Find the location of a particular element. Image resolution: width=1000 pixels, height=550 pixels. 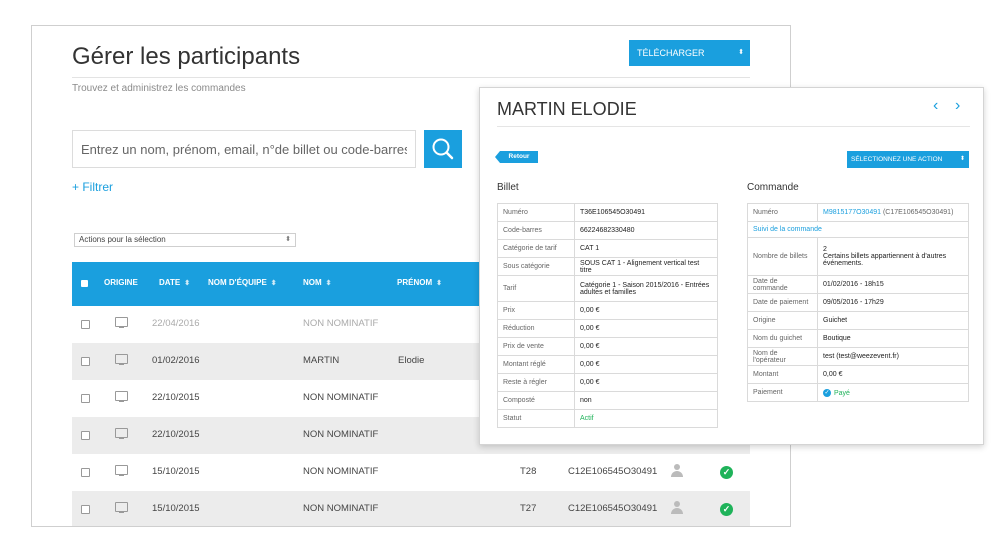

billet-row: Statut Actif is located at coordinates (607, 418).